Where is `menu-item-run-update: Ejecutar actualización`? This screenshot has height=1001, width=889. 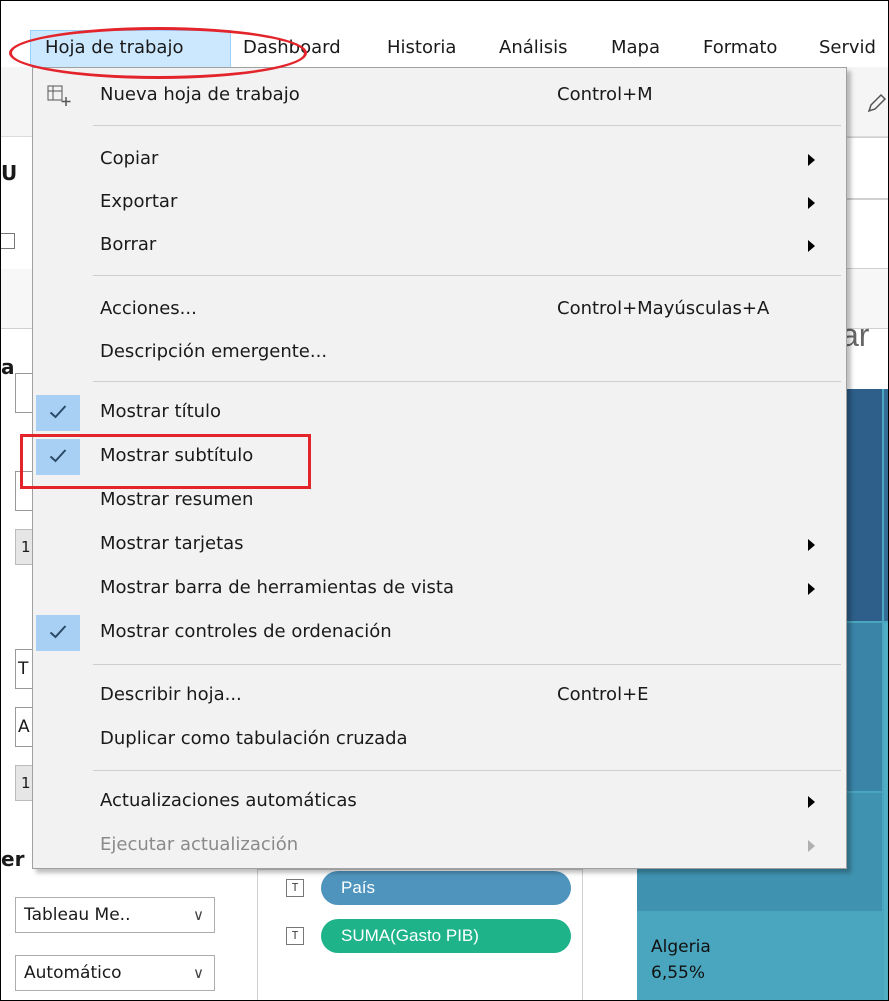
menu-item-run-update: Ejecutar actualización is located at coordinates (439, 846).